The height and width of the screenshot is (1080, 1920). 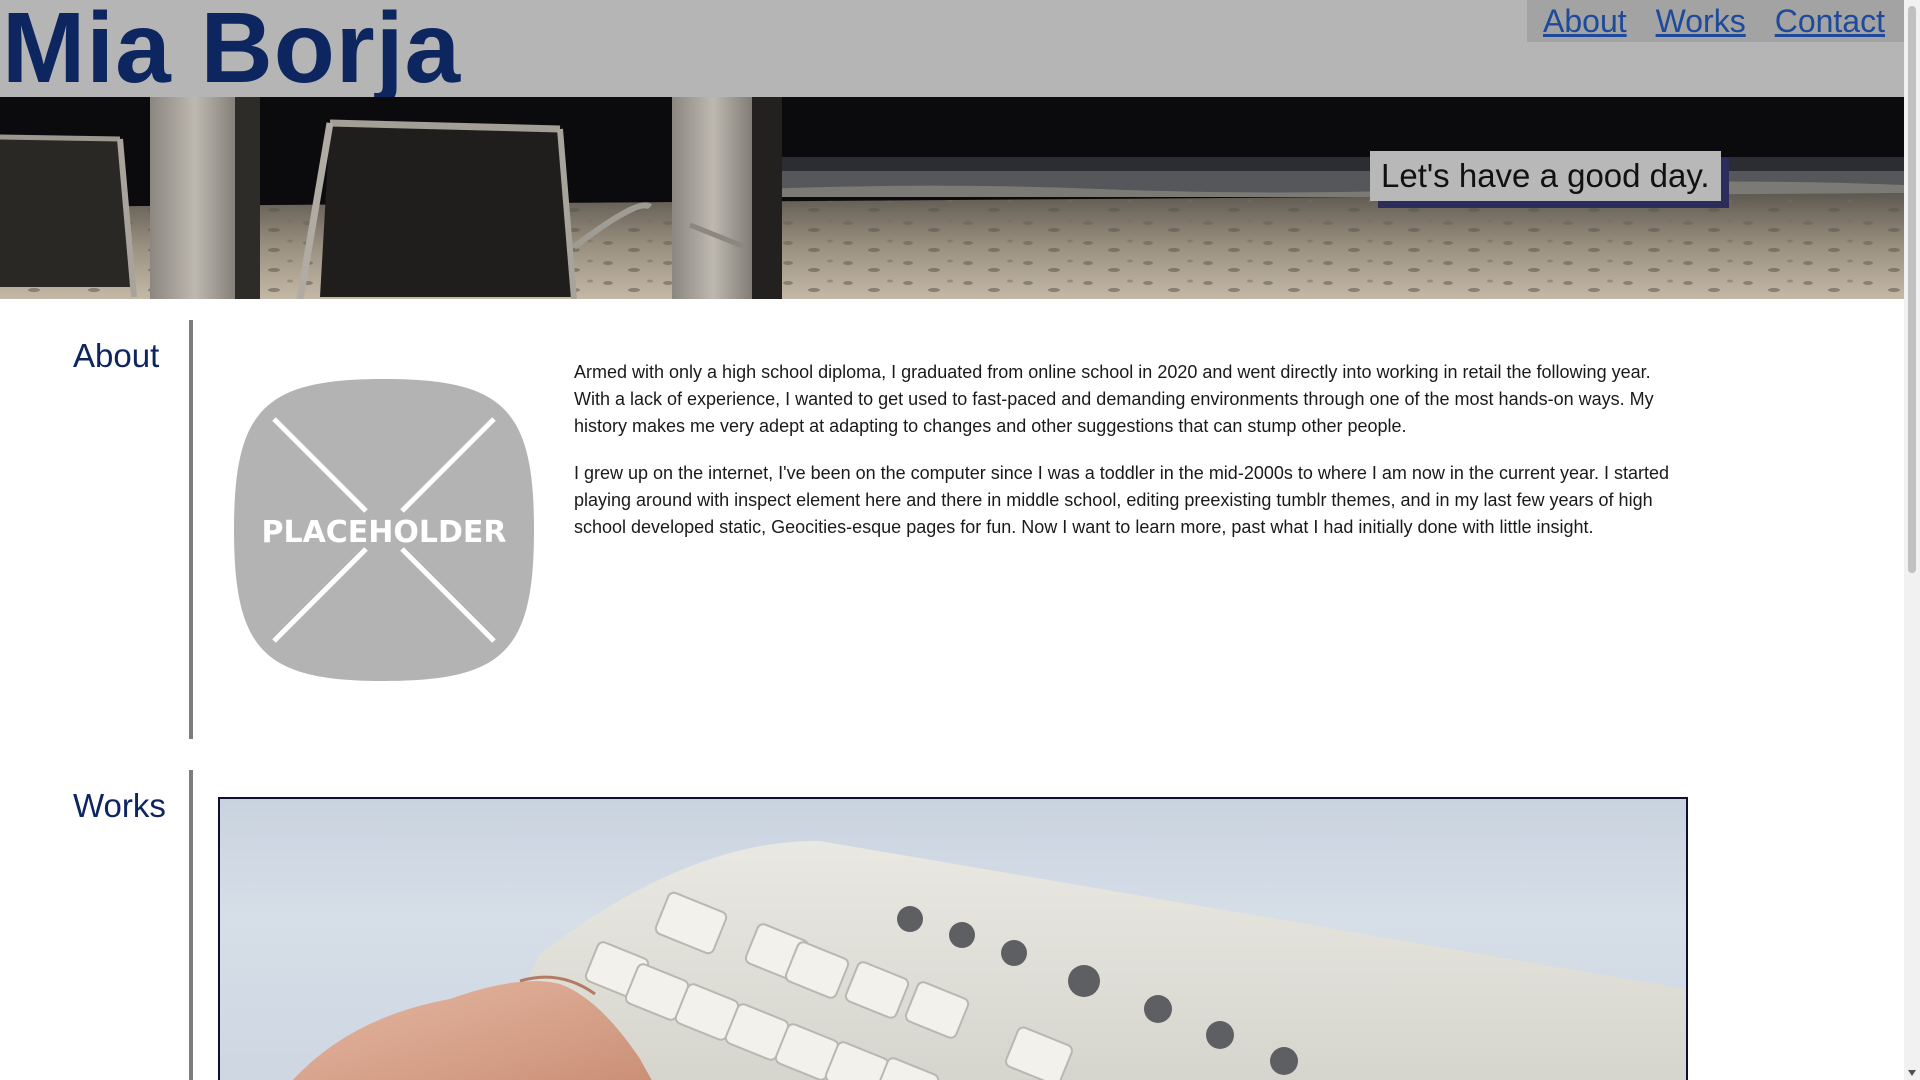 I want to click on page-scrollbar, so click(x=1912, y=540).